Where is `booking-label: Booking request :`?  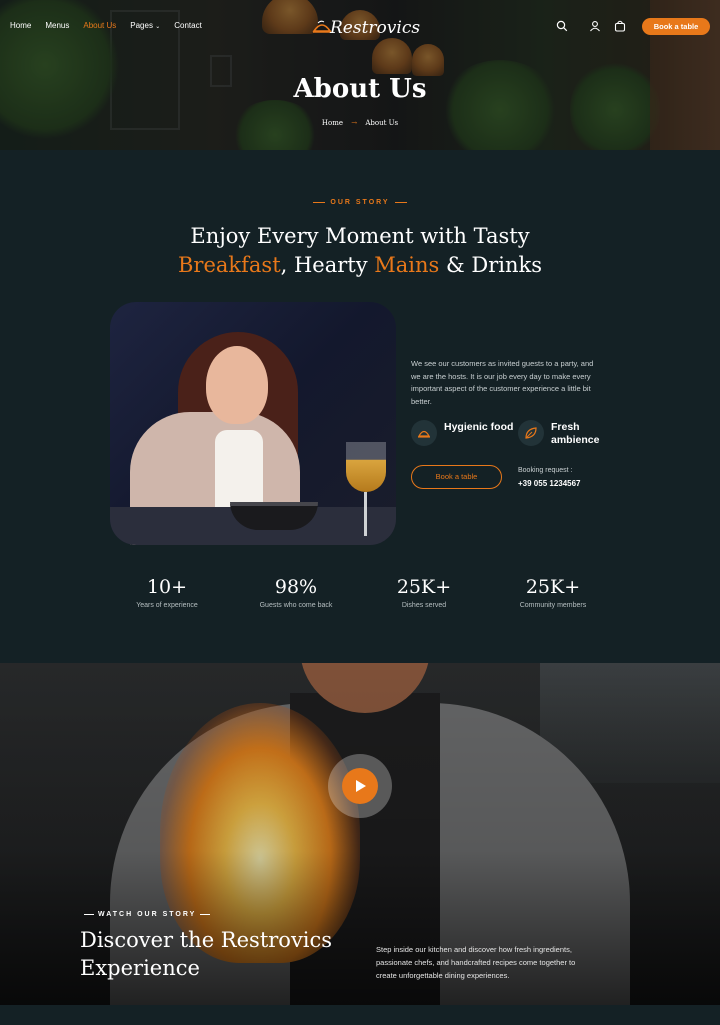 booking-label: Booking request : is located at coordinates (545, 470).